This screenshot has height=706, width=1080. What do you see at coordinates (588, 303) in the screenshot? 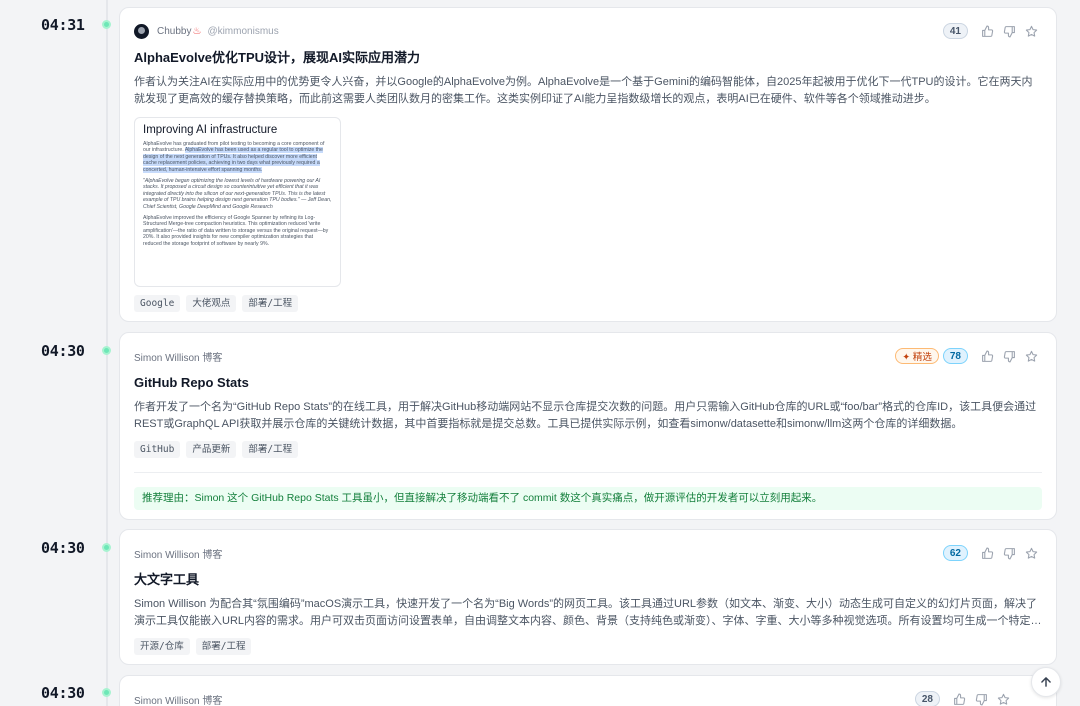
I see `tag-list: Google 大佬观点 部署/工程` at bounding box center [588, 303].